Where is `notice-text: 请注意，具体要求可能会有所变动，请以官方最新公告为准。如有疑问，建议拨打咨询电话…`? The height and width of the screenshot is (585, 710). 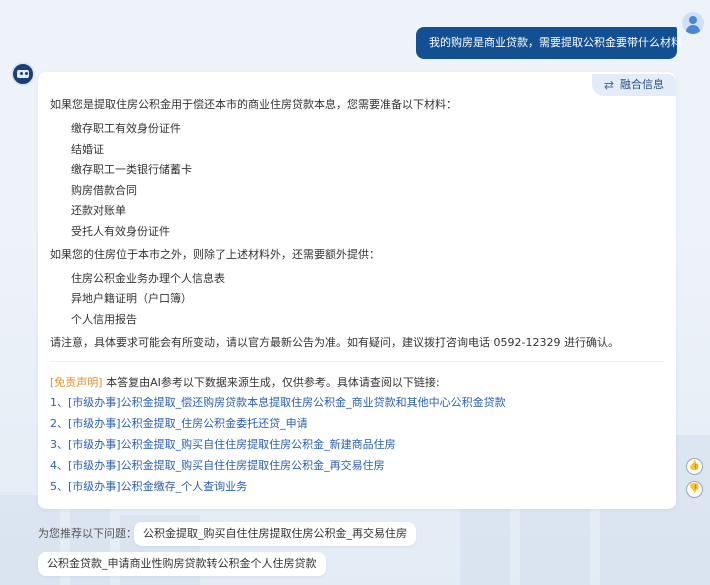 notice-text: 请注意，具体要求可能会有所变动，请以官方最新公告为准。如有疑问，建议拨打咨询电话… is located at coordinates (334, 342).